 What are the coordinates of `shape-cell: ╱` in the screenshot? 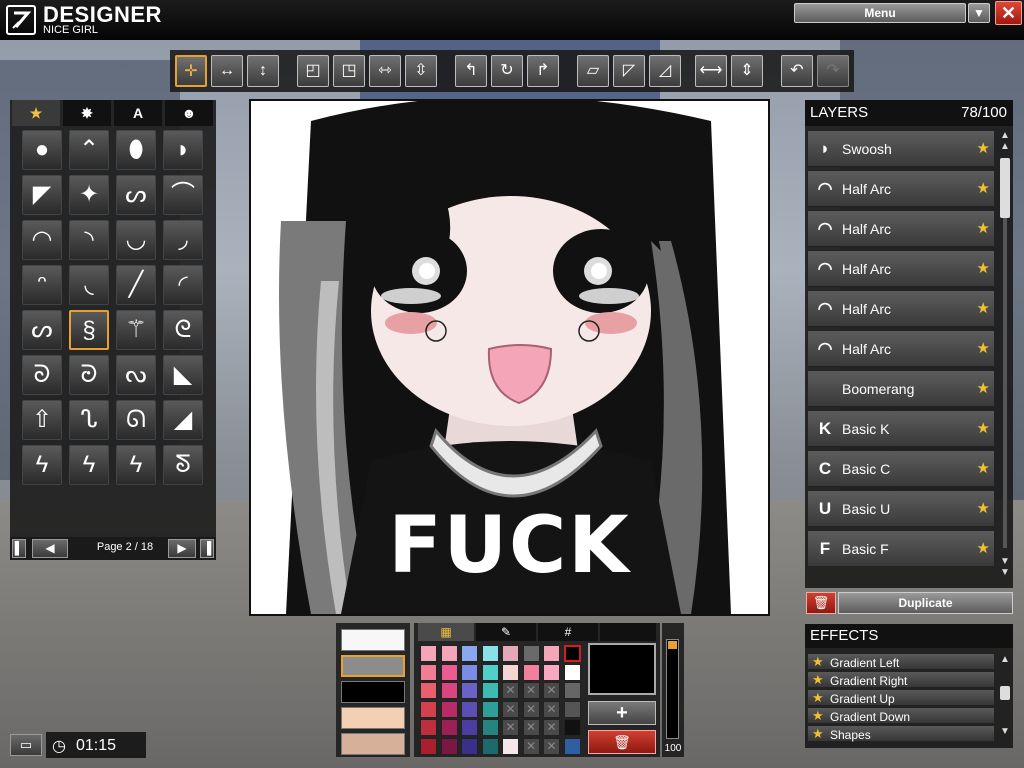 It's located at (136, 285).